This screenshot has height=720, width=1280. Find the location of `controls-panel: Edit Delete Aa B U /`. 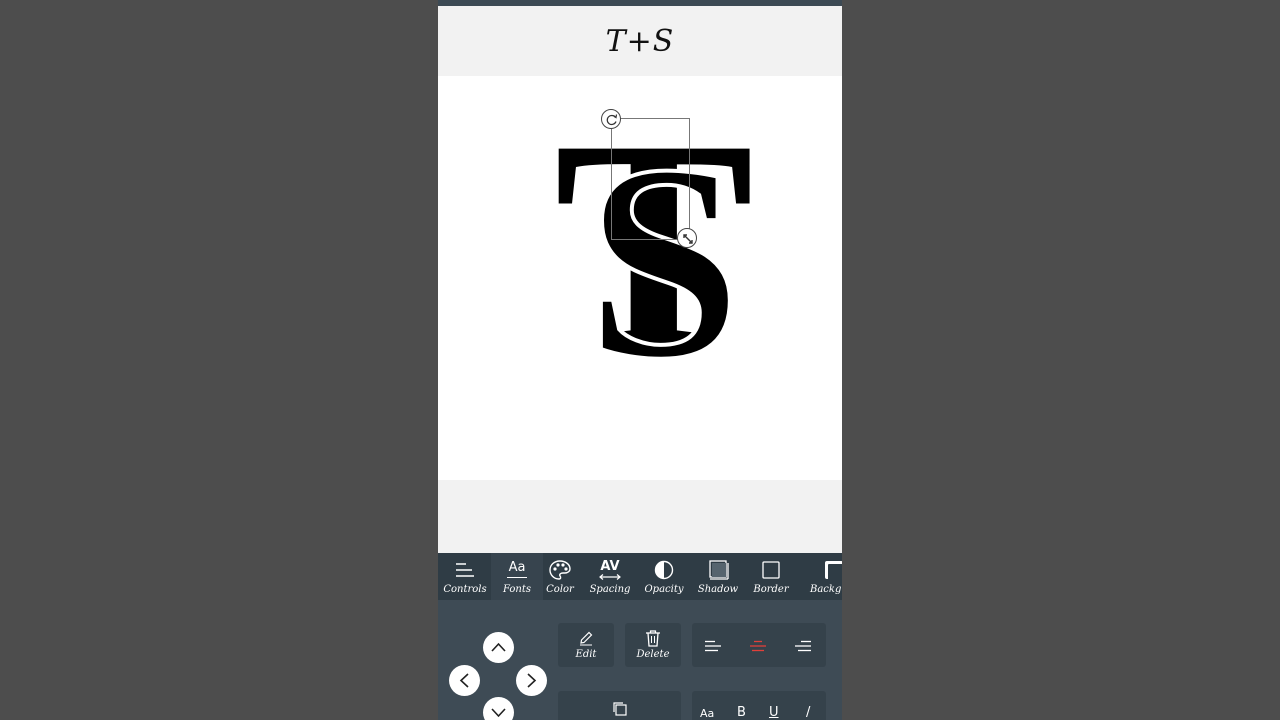

controls-panel: Edit Delete Aa B U / is located at coordinates (640, 660).